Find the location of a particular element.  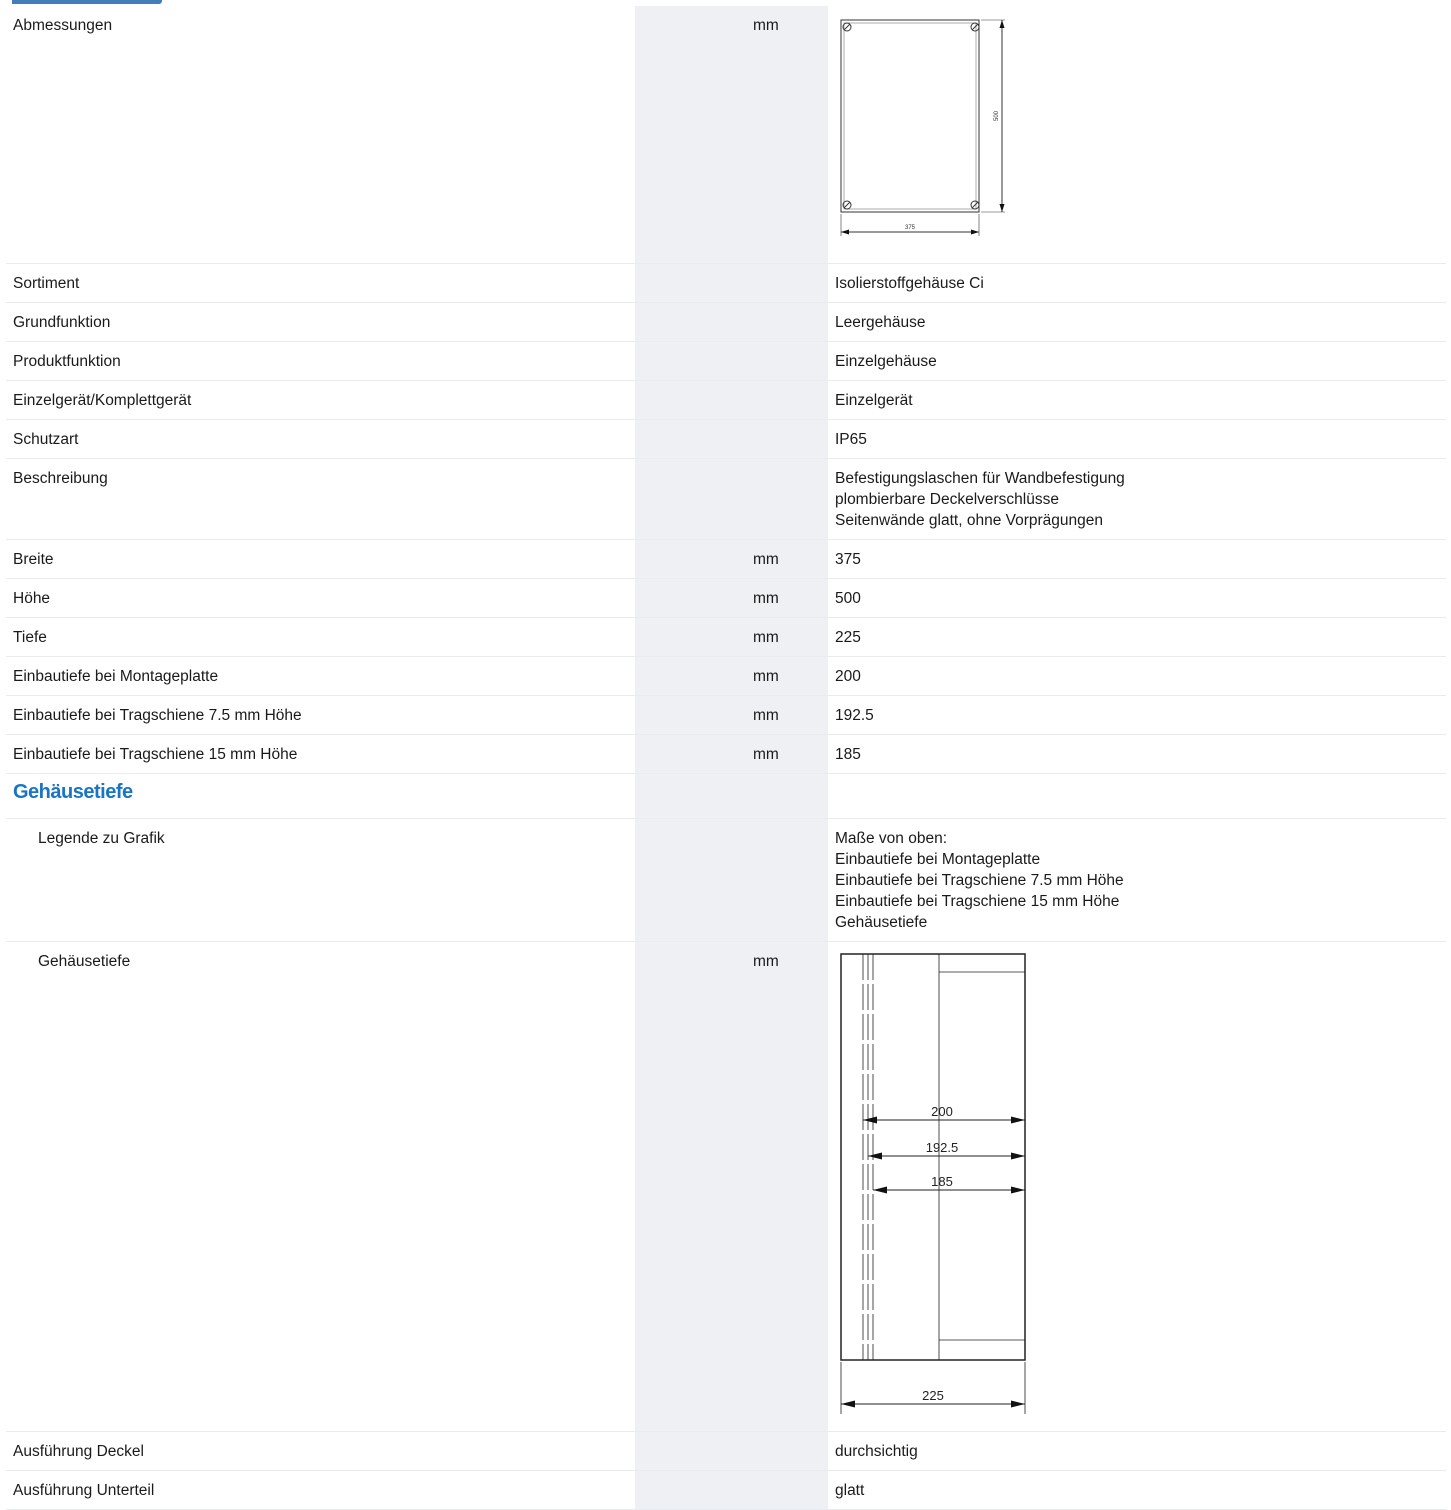

section-header-fragment is located at coordinates (87, 2).